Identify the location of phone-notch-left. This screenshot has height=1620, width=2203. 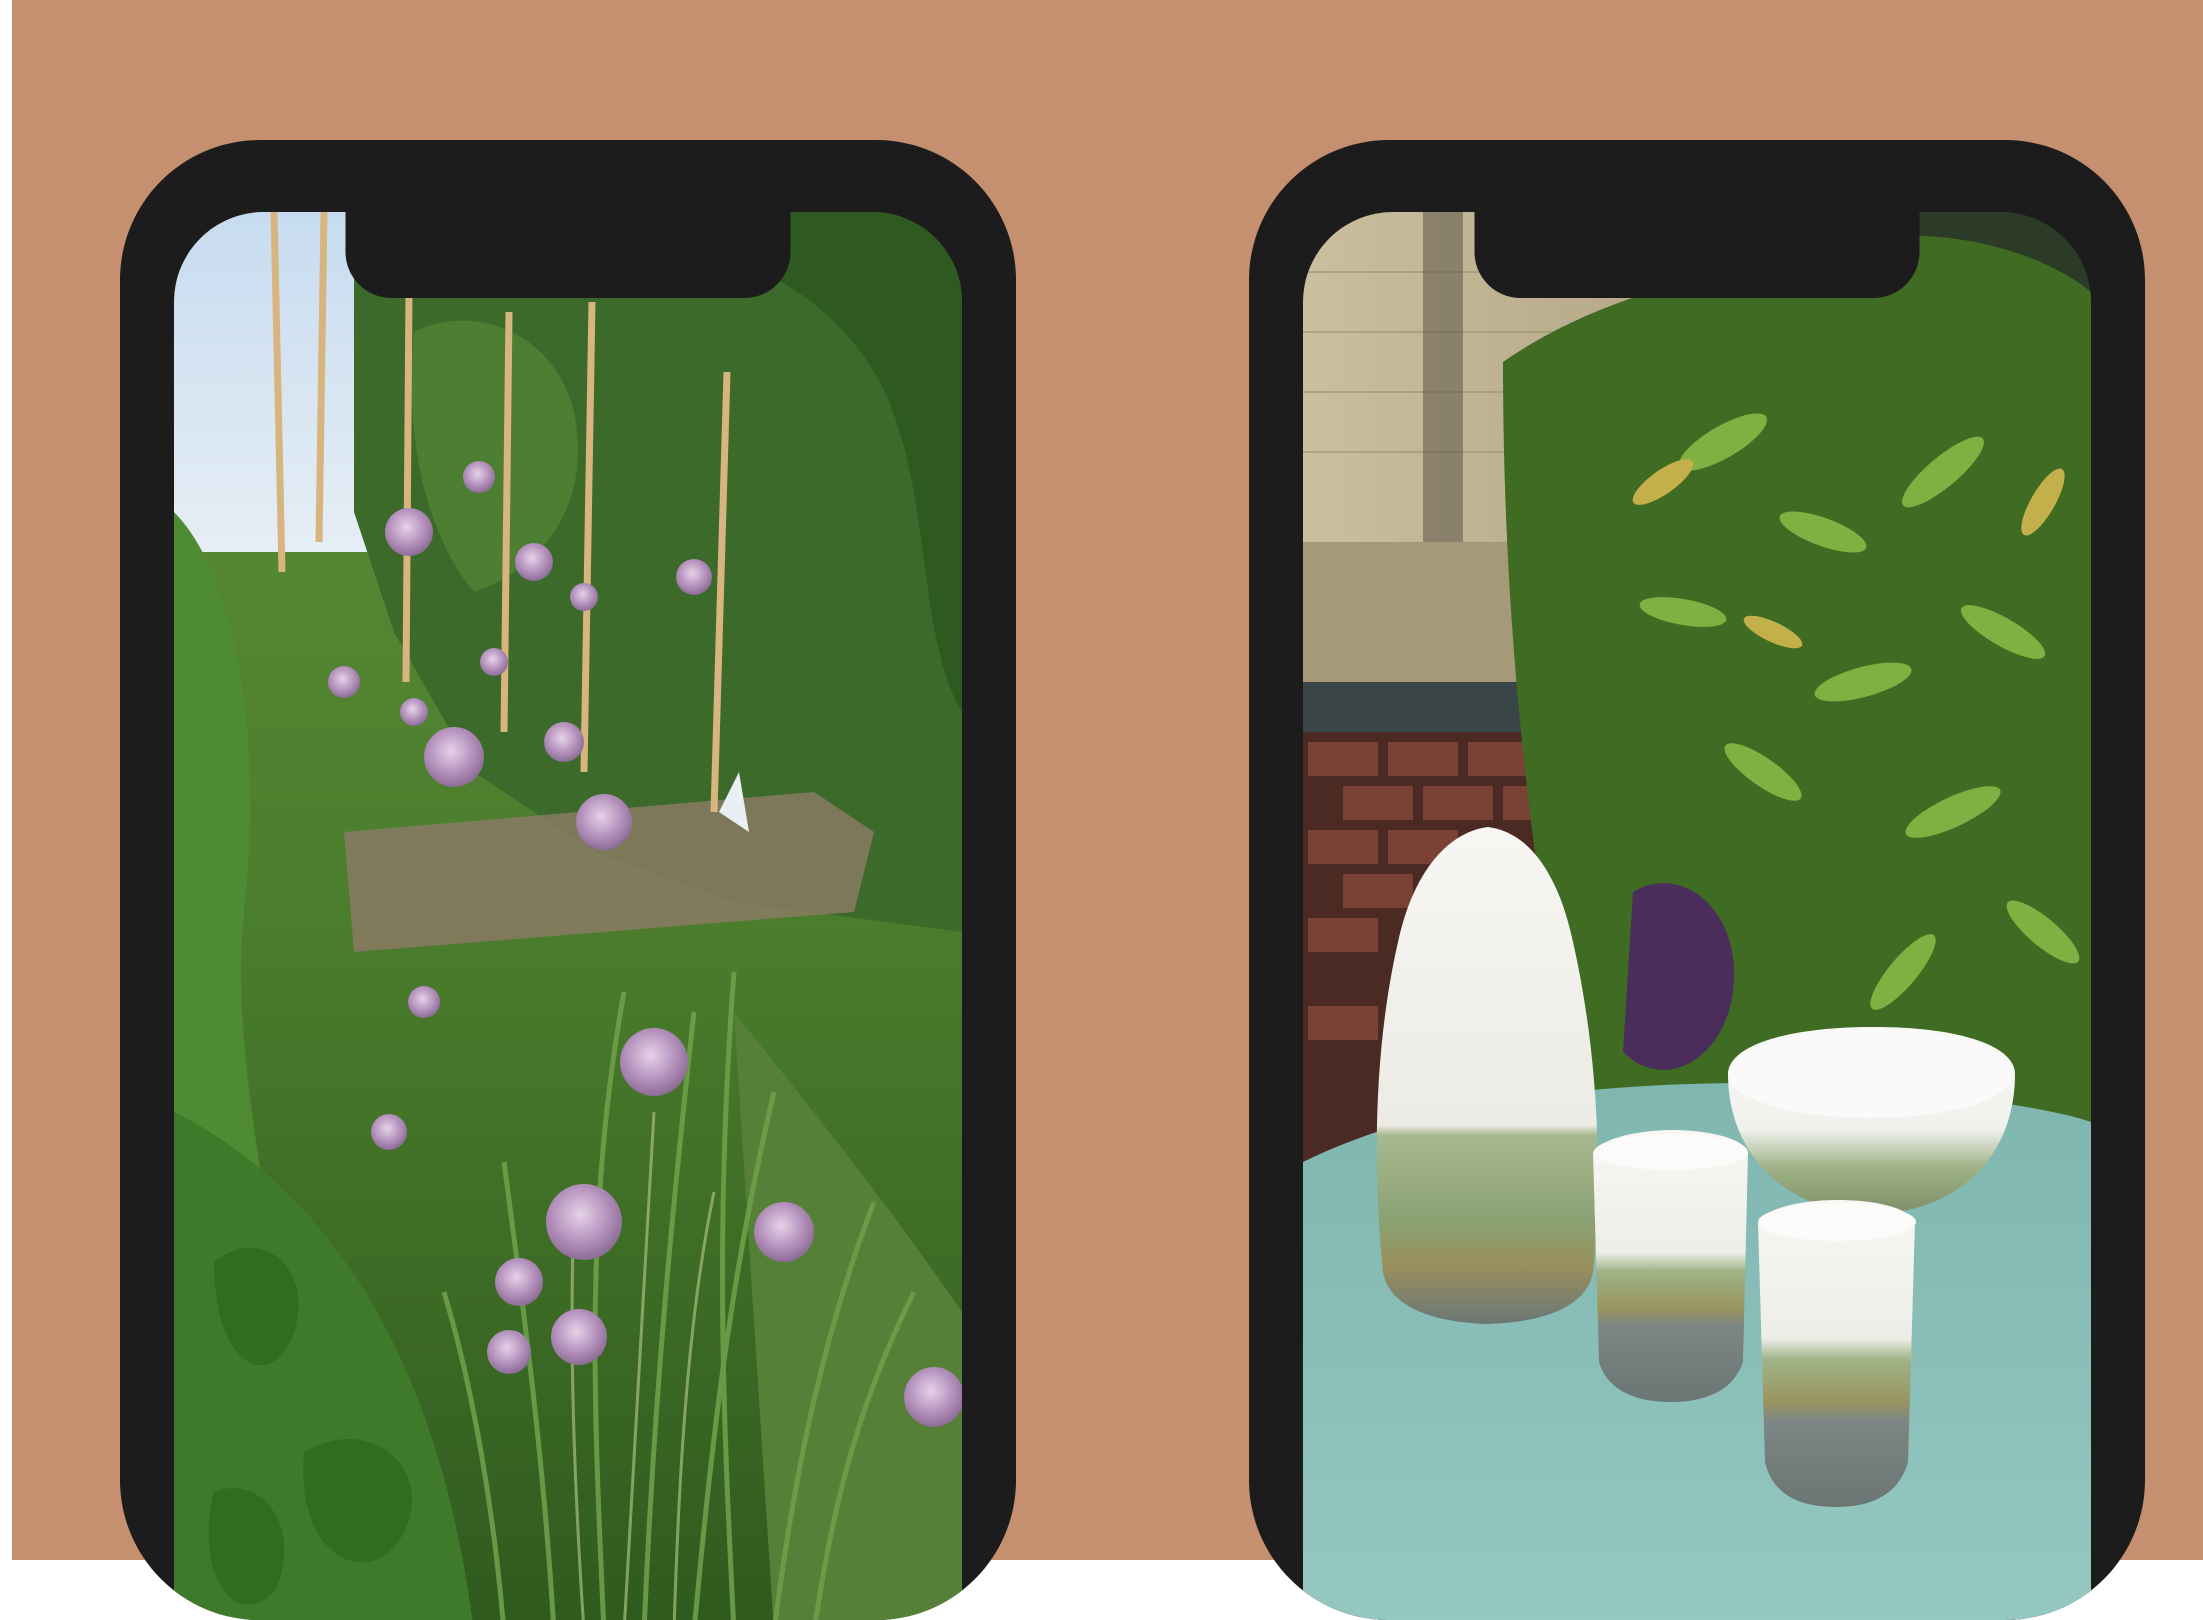
(568, 255).